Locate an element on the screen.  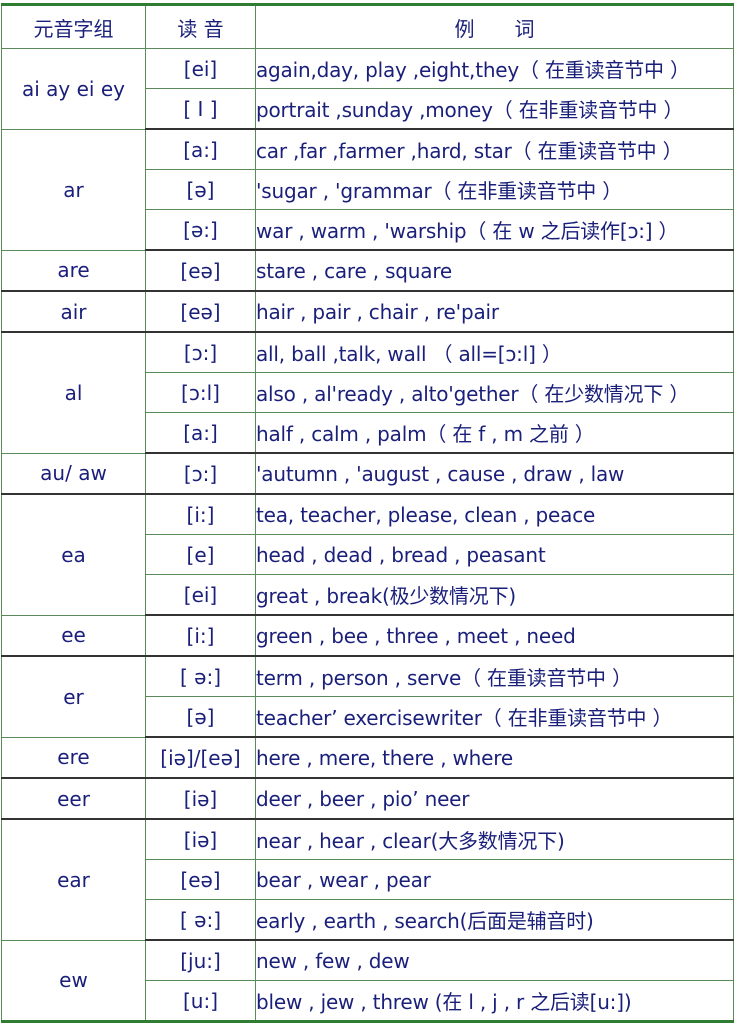
table-row: ee [i:] green , bee , three , meet , need is located at coordinates (367, 635).